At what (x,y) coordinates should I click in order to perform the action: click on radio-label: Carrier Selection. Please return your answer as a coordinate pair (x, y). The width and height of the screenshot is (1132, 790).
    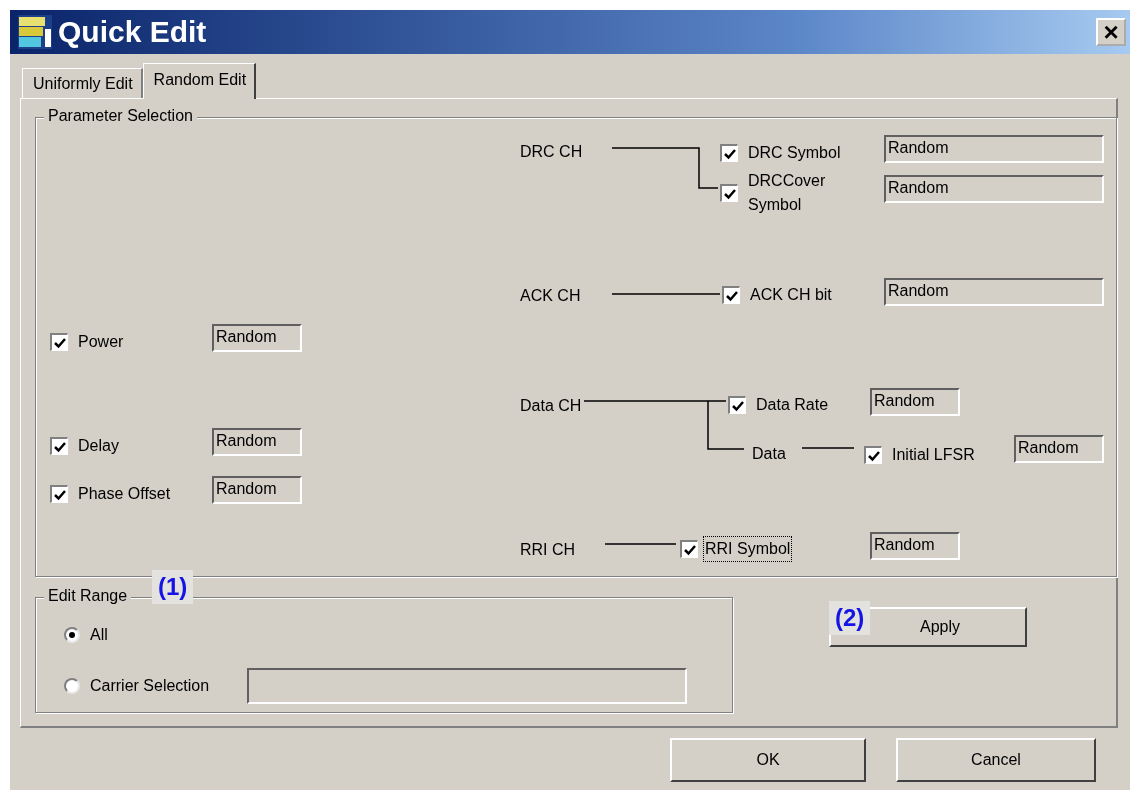
    Looking at the image, I should click on (150, 686).